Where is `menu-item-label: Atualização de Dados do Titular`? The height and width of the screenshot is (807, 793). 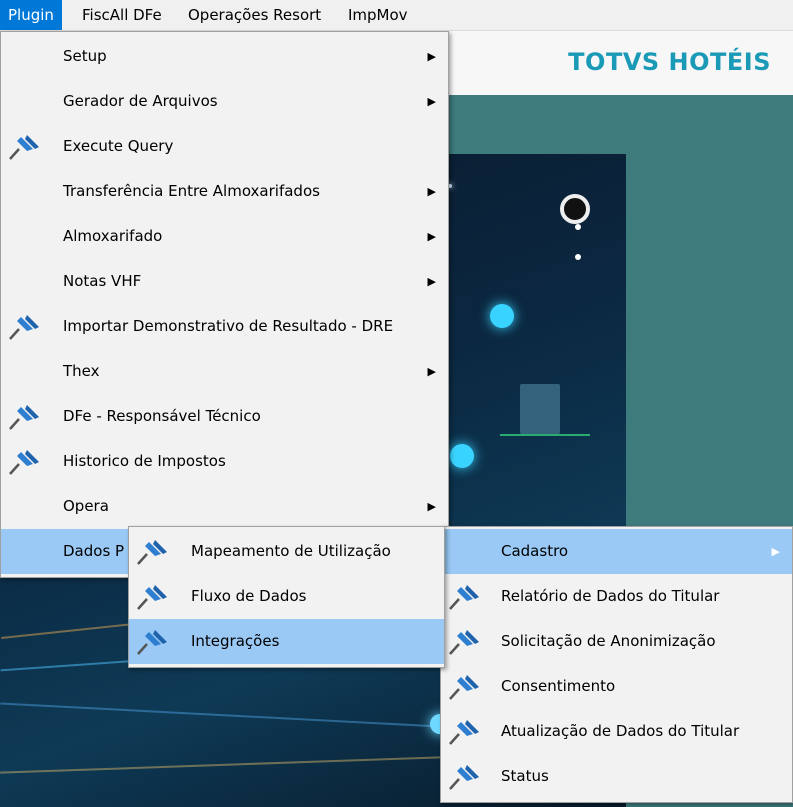
menu-item-label: Atualização de Dados do Titular is located at coordinates (620, 731).